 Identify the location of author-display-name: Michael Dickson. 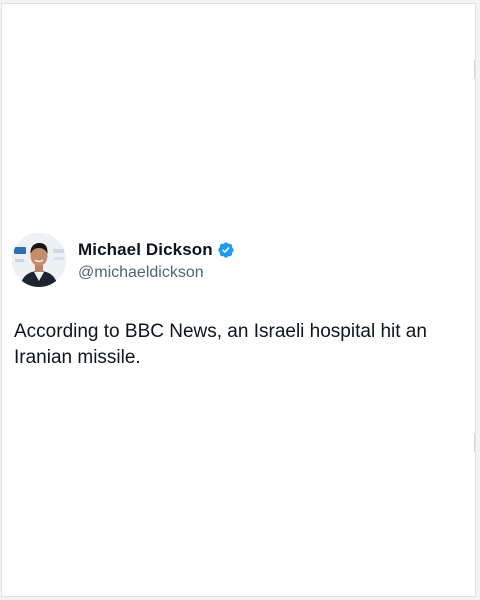
(145, 250).